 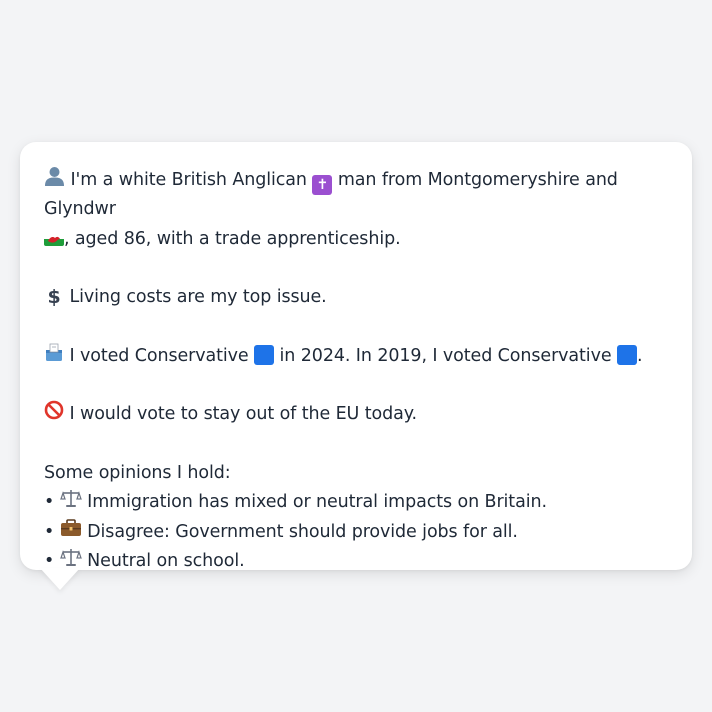 I want to click on vote-text-1: I voted Conservative, so click(x=159, y=355).